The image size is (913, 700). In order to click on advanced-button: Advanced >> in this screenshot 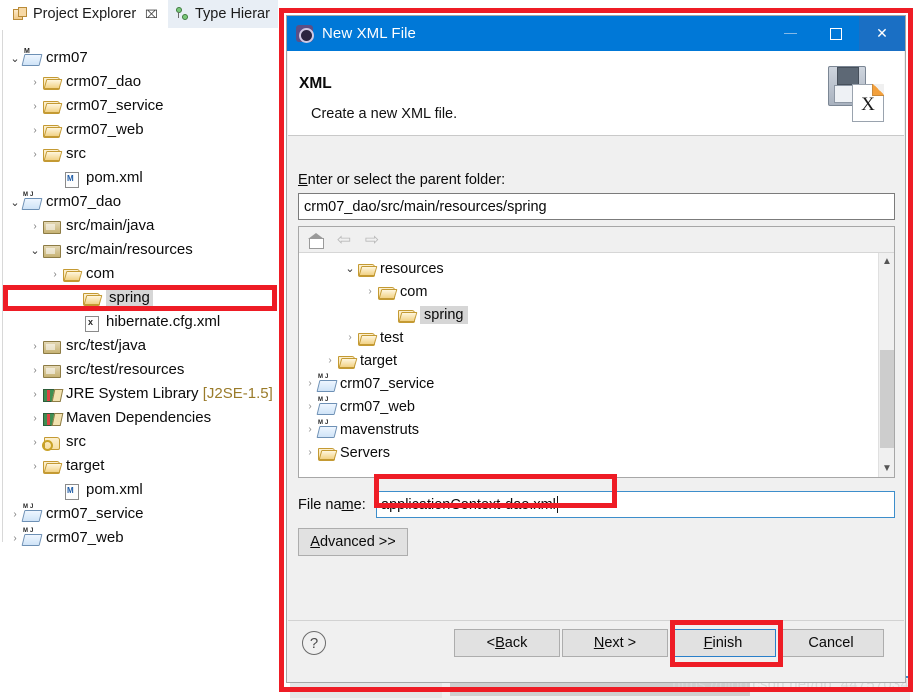, I will do `click(353, 542)`.